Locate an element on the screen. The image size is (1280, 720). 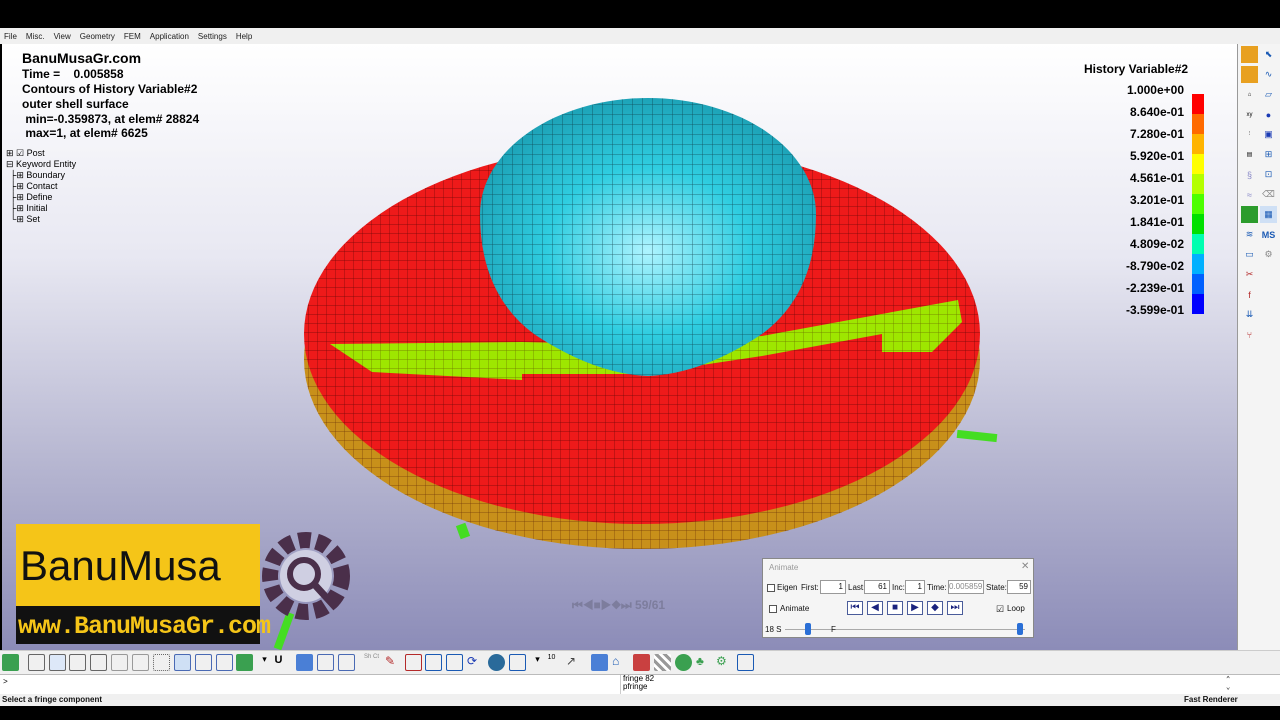
axis-tool-icon: ⫶ is located at coordinates (1249, 134).